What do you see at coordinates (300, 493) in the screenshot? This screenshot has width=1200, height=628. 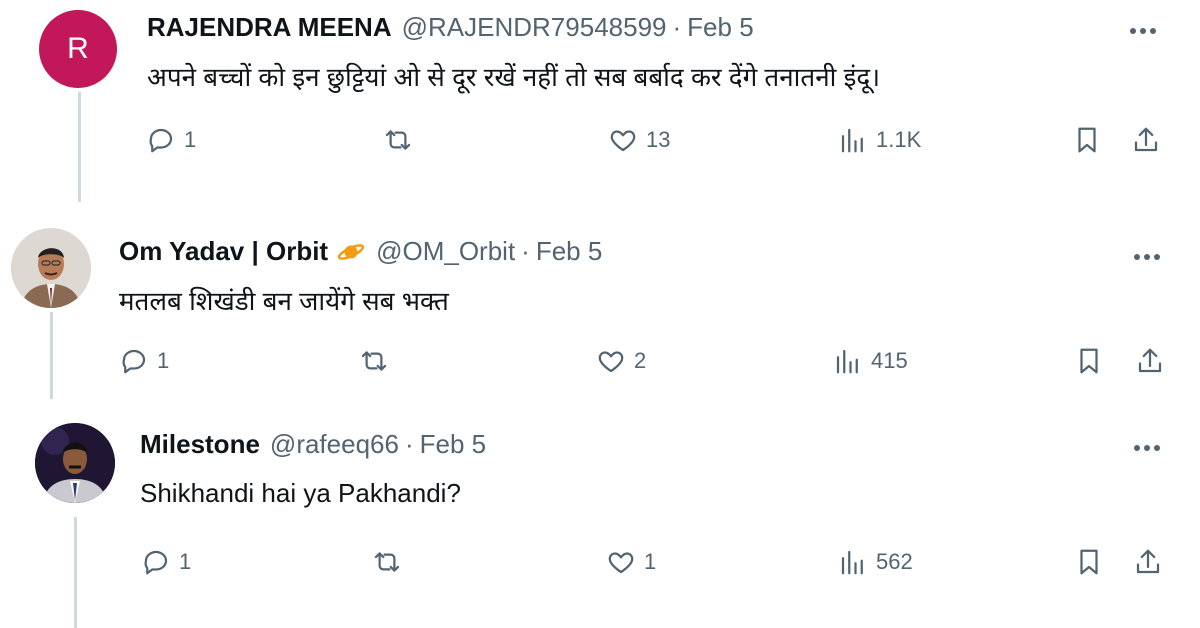 I see `tweet-text: Shikhandi hai ya Pakhandi?` at bounding box center [300, 493].